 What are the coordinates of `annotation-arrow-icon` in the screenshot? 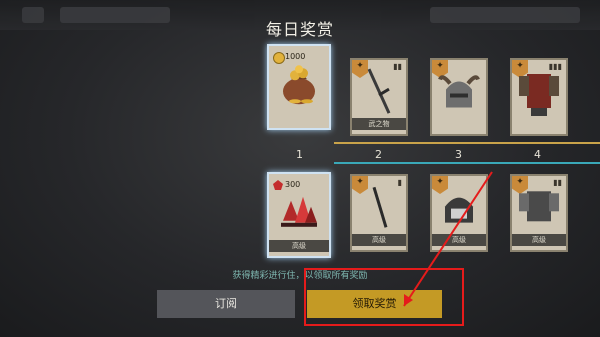 It's located at (448, 239).